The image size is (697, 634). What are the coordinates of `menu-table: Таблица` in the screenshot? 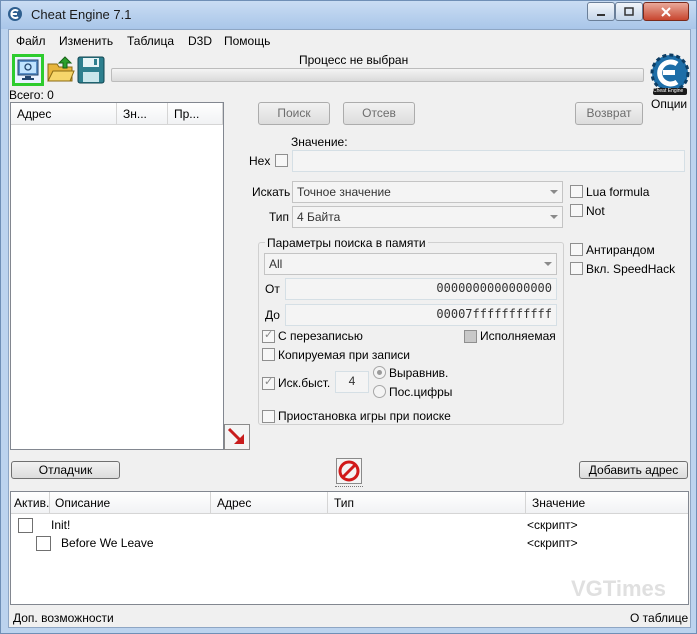 It's located at (150, 41).